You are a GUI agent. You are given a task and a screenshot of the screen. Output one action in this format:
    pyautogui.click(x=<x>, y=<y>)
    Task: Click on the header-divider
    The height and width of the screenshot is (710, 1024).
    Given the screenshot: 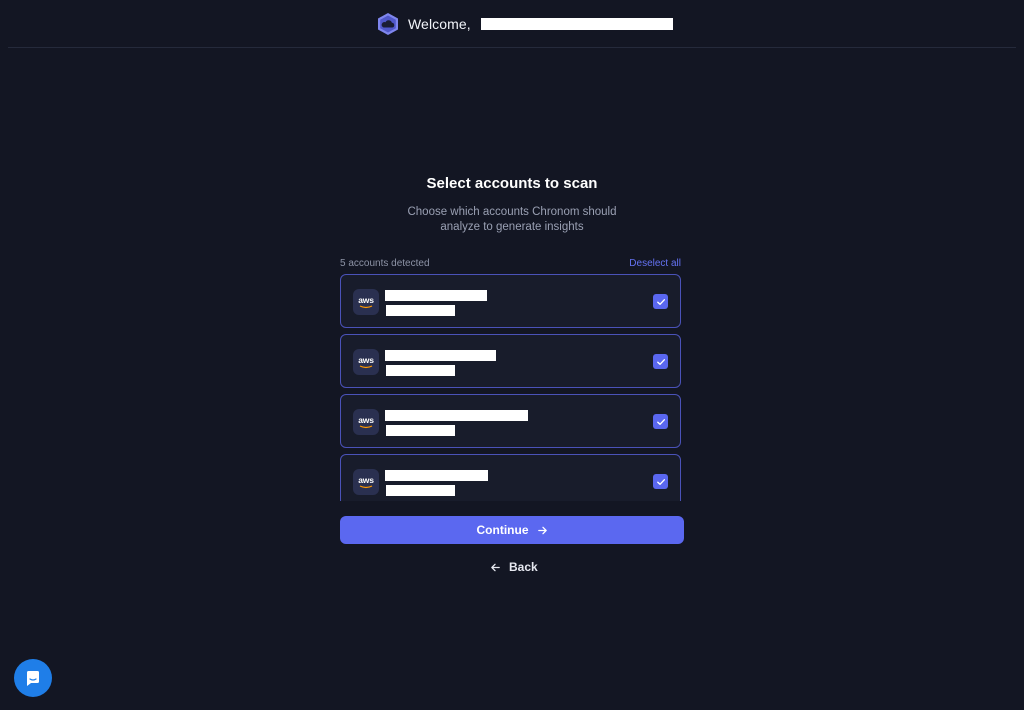 What is the action you would take?
    pyautogui.click(x=512, y=47)
    